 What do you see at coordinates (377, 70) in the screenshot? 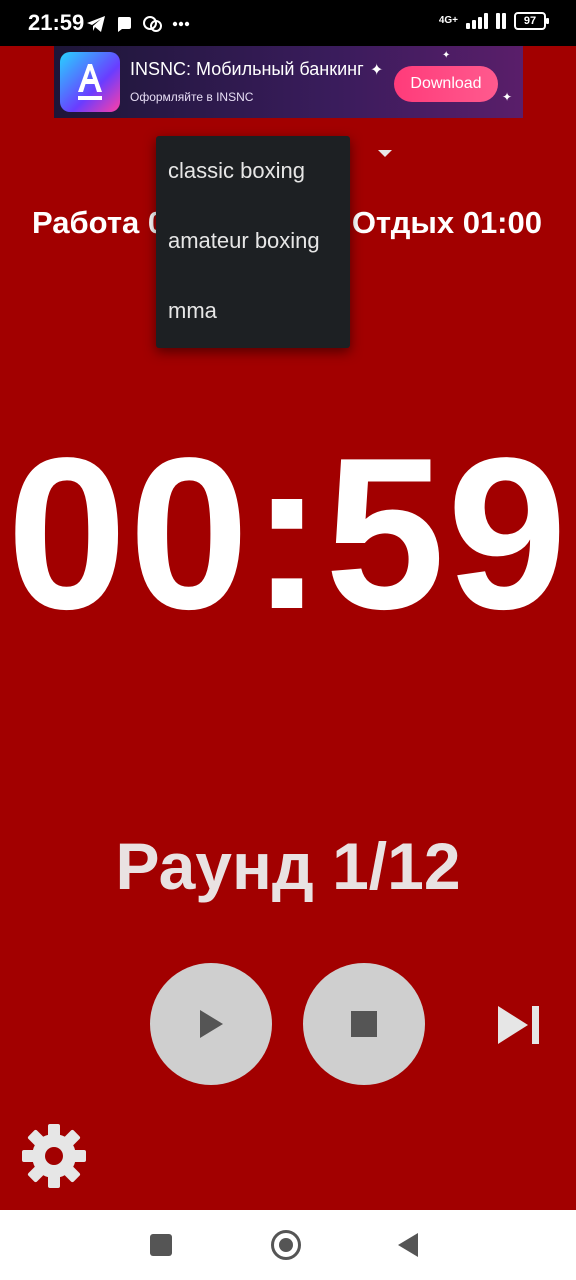
I see `sparkle-icon: ✦` at bounding box center [377, 70].